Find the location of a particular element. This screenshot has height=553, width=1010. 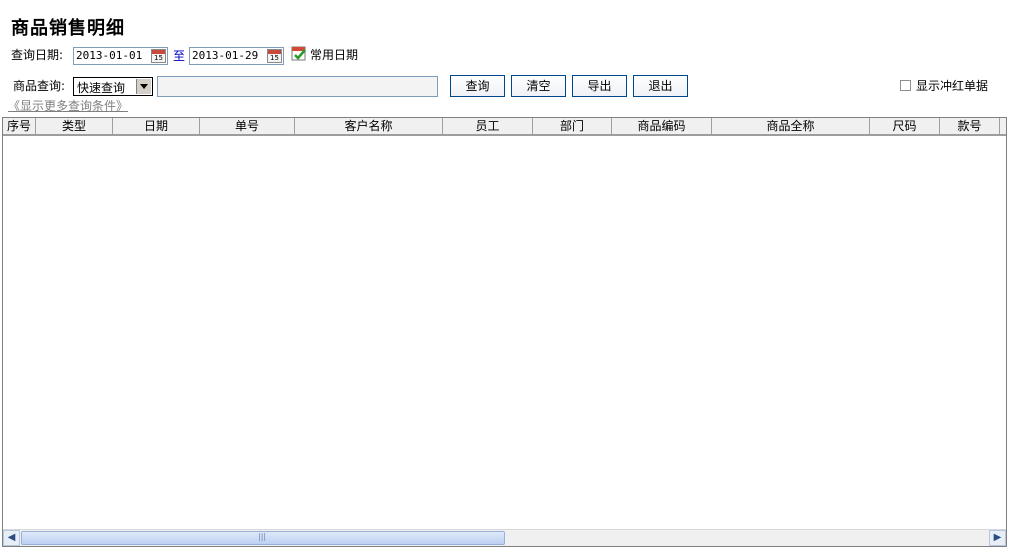

horizontal-scrollbar: ◀ ||| ▶ is located at coordinates (504, 537).